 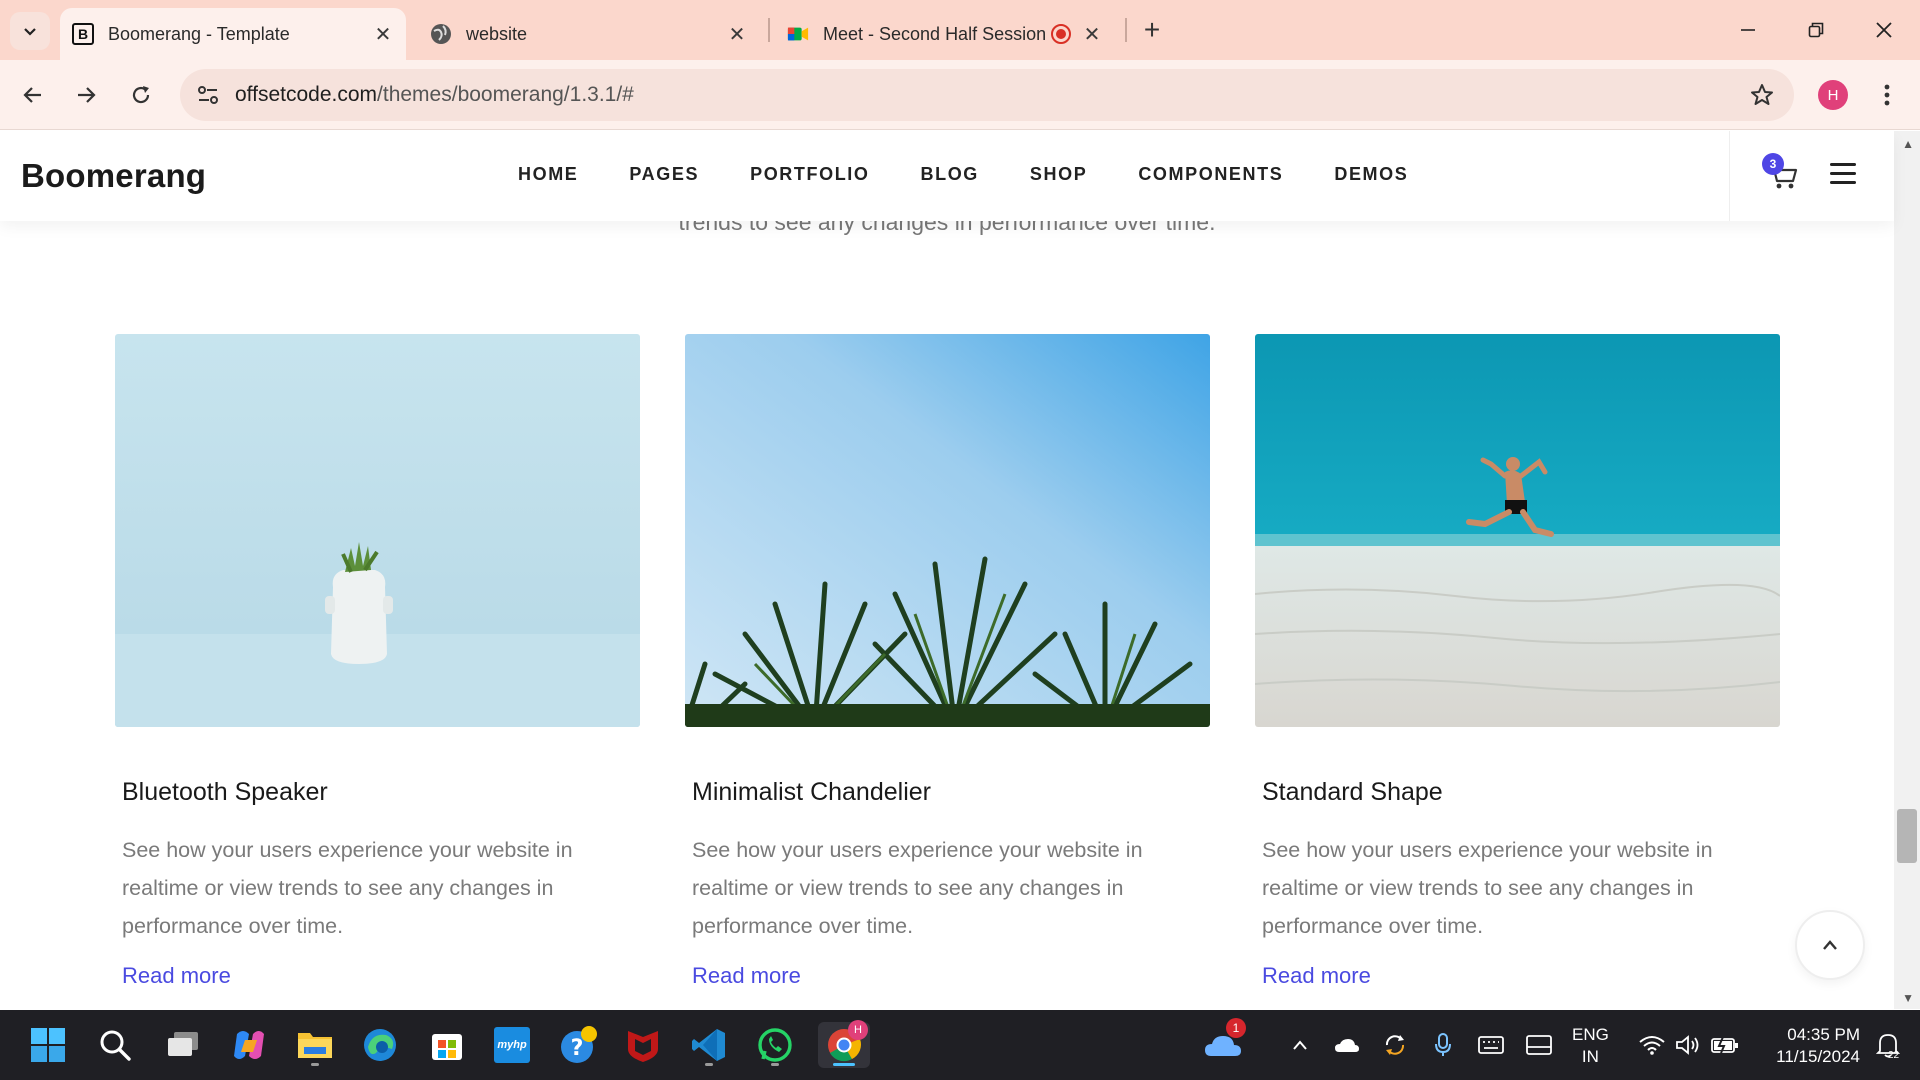 I want to click on forward-button, so click(x=86, y=95).